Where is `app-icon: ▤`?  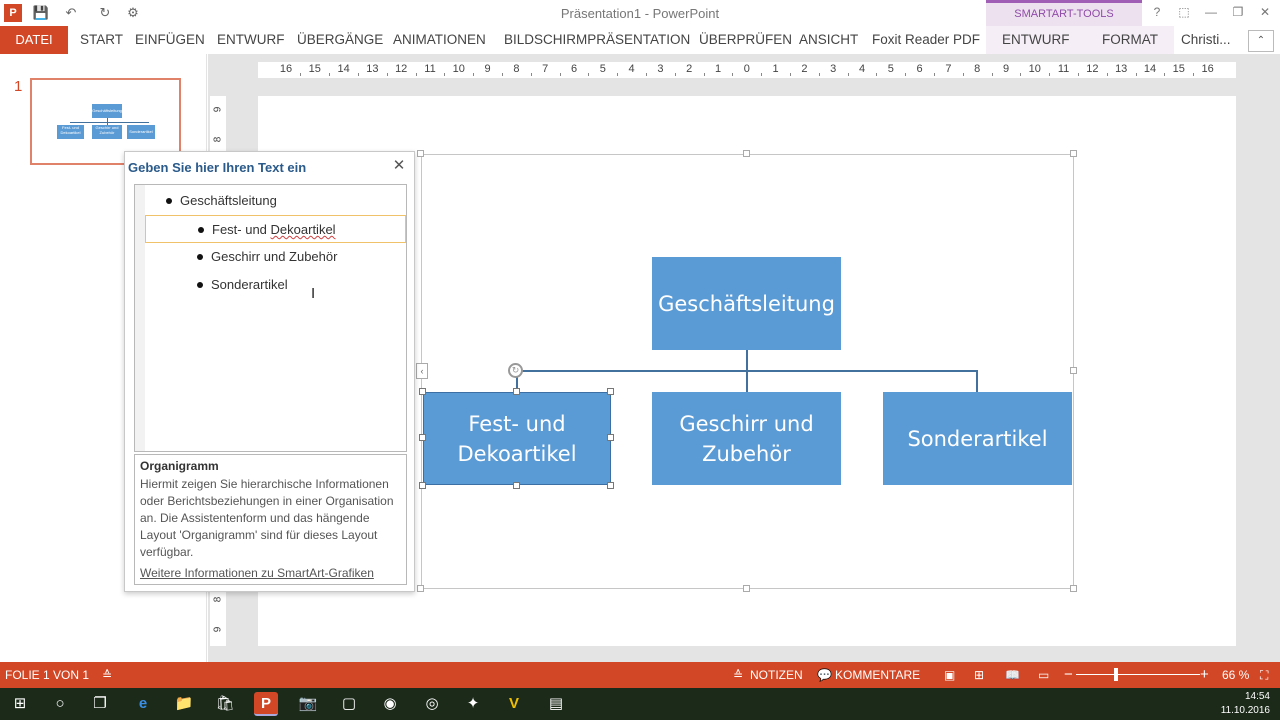 app-icon: ▤ is located at coordinates (556, 704).